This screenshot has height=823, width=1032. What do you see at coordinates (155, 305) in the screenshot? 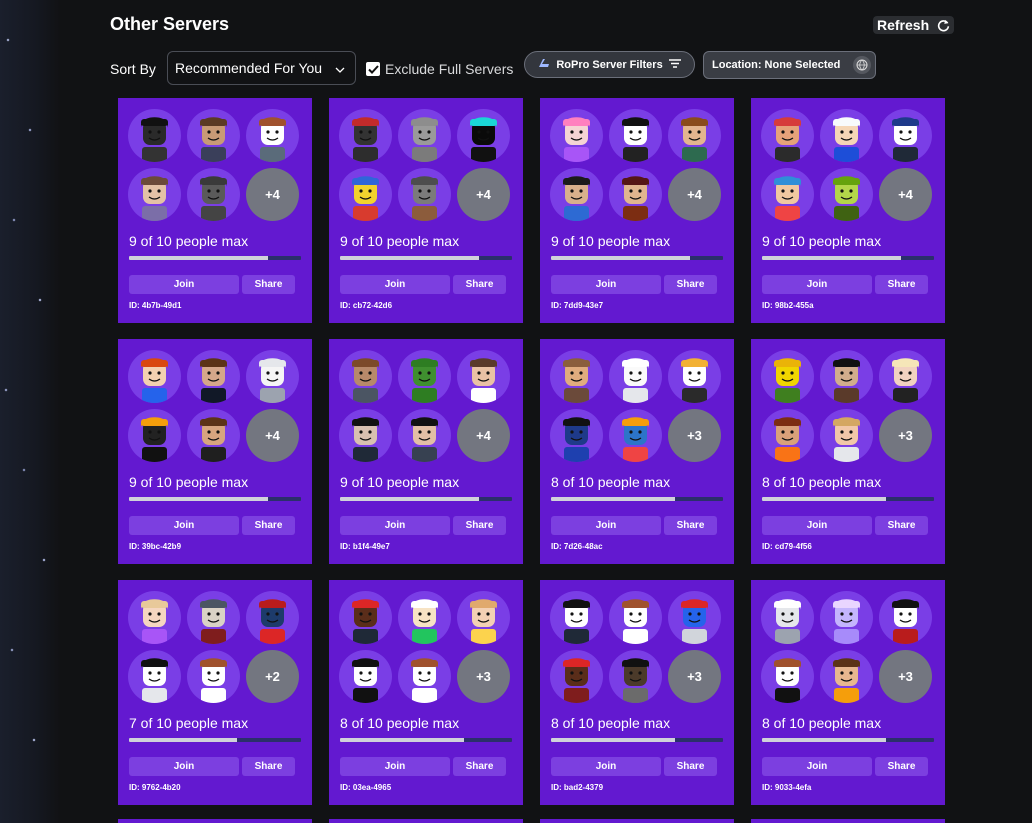
I see `server-id: ID: 4b7b-49d1` at bounding box center [155, 305].